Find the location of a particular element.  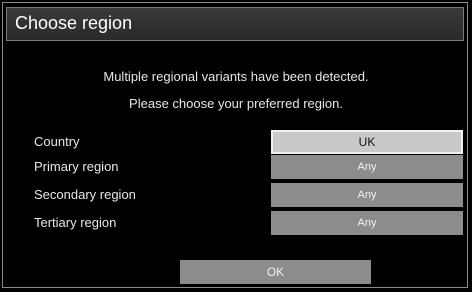

dialog-title: Choose region is located at coordinates (74, 23).